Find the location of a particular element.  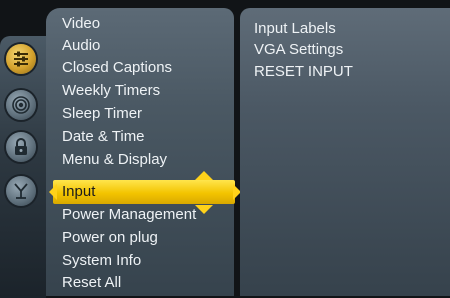

arrow-up-icon is located at coordinates (204, 175).